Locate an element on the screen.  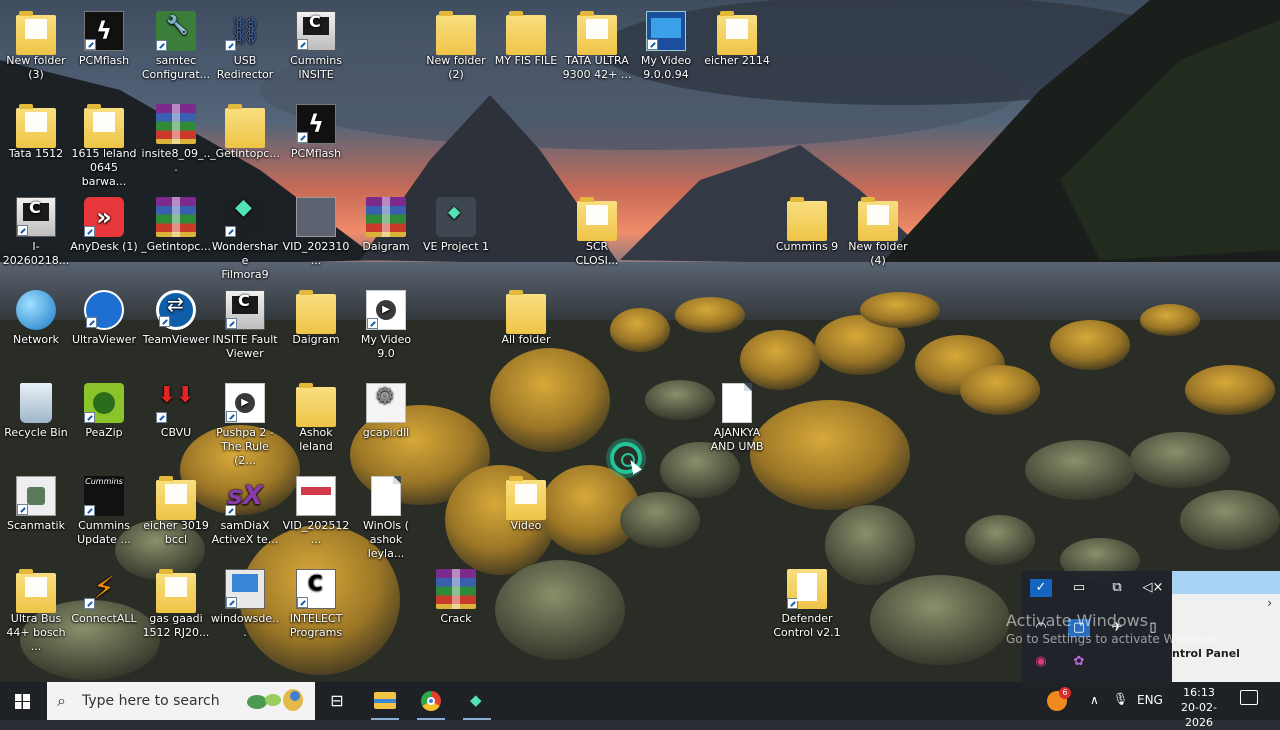
sx-icon: sX is located at coordinates (245, 496).